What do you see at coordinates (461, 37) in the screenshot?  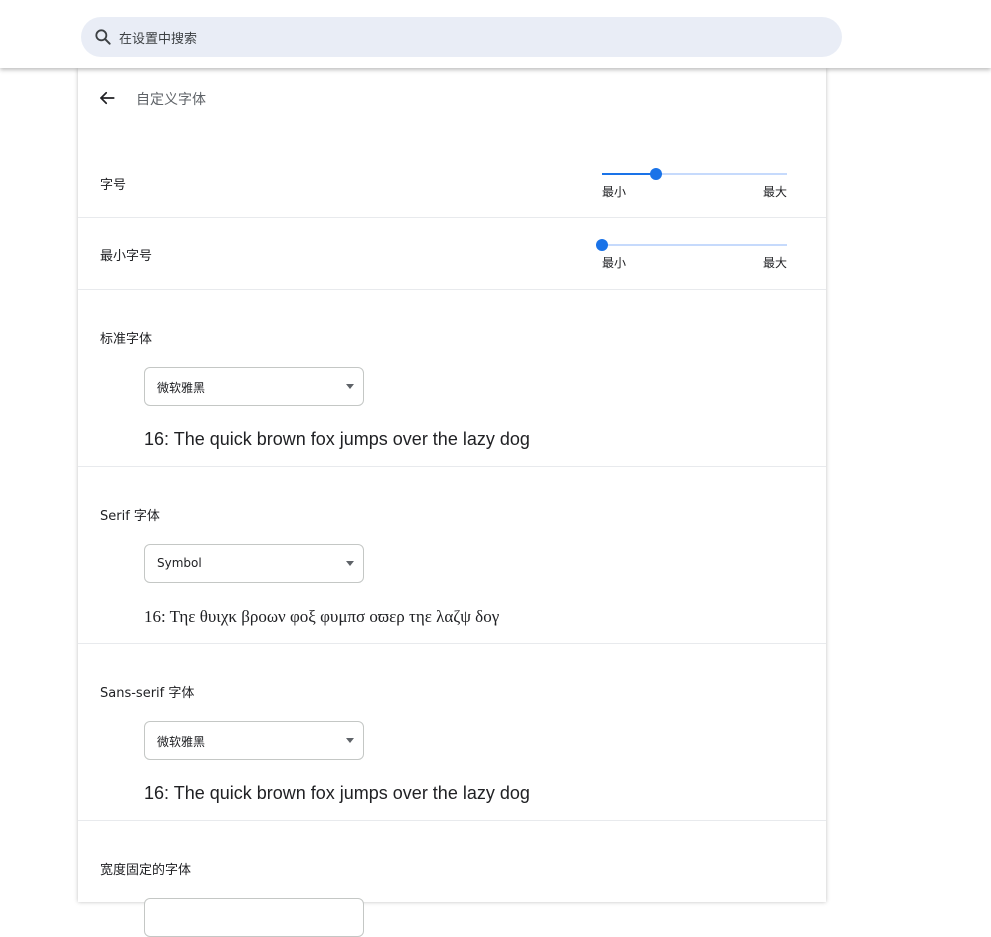 I see `search-box: 在设置中搜索` at bounding box center [461, 37].